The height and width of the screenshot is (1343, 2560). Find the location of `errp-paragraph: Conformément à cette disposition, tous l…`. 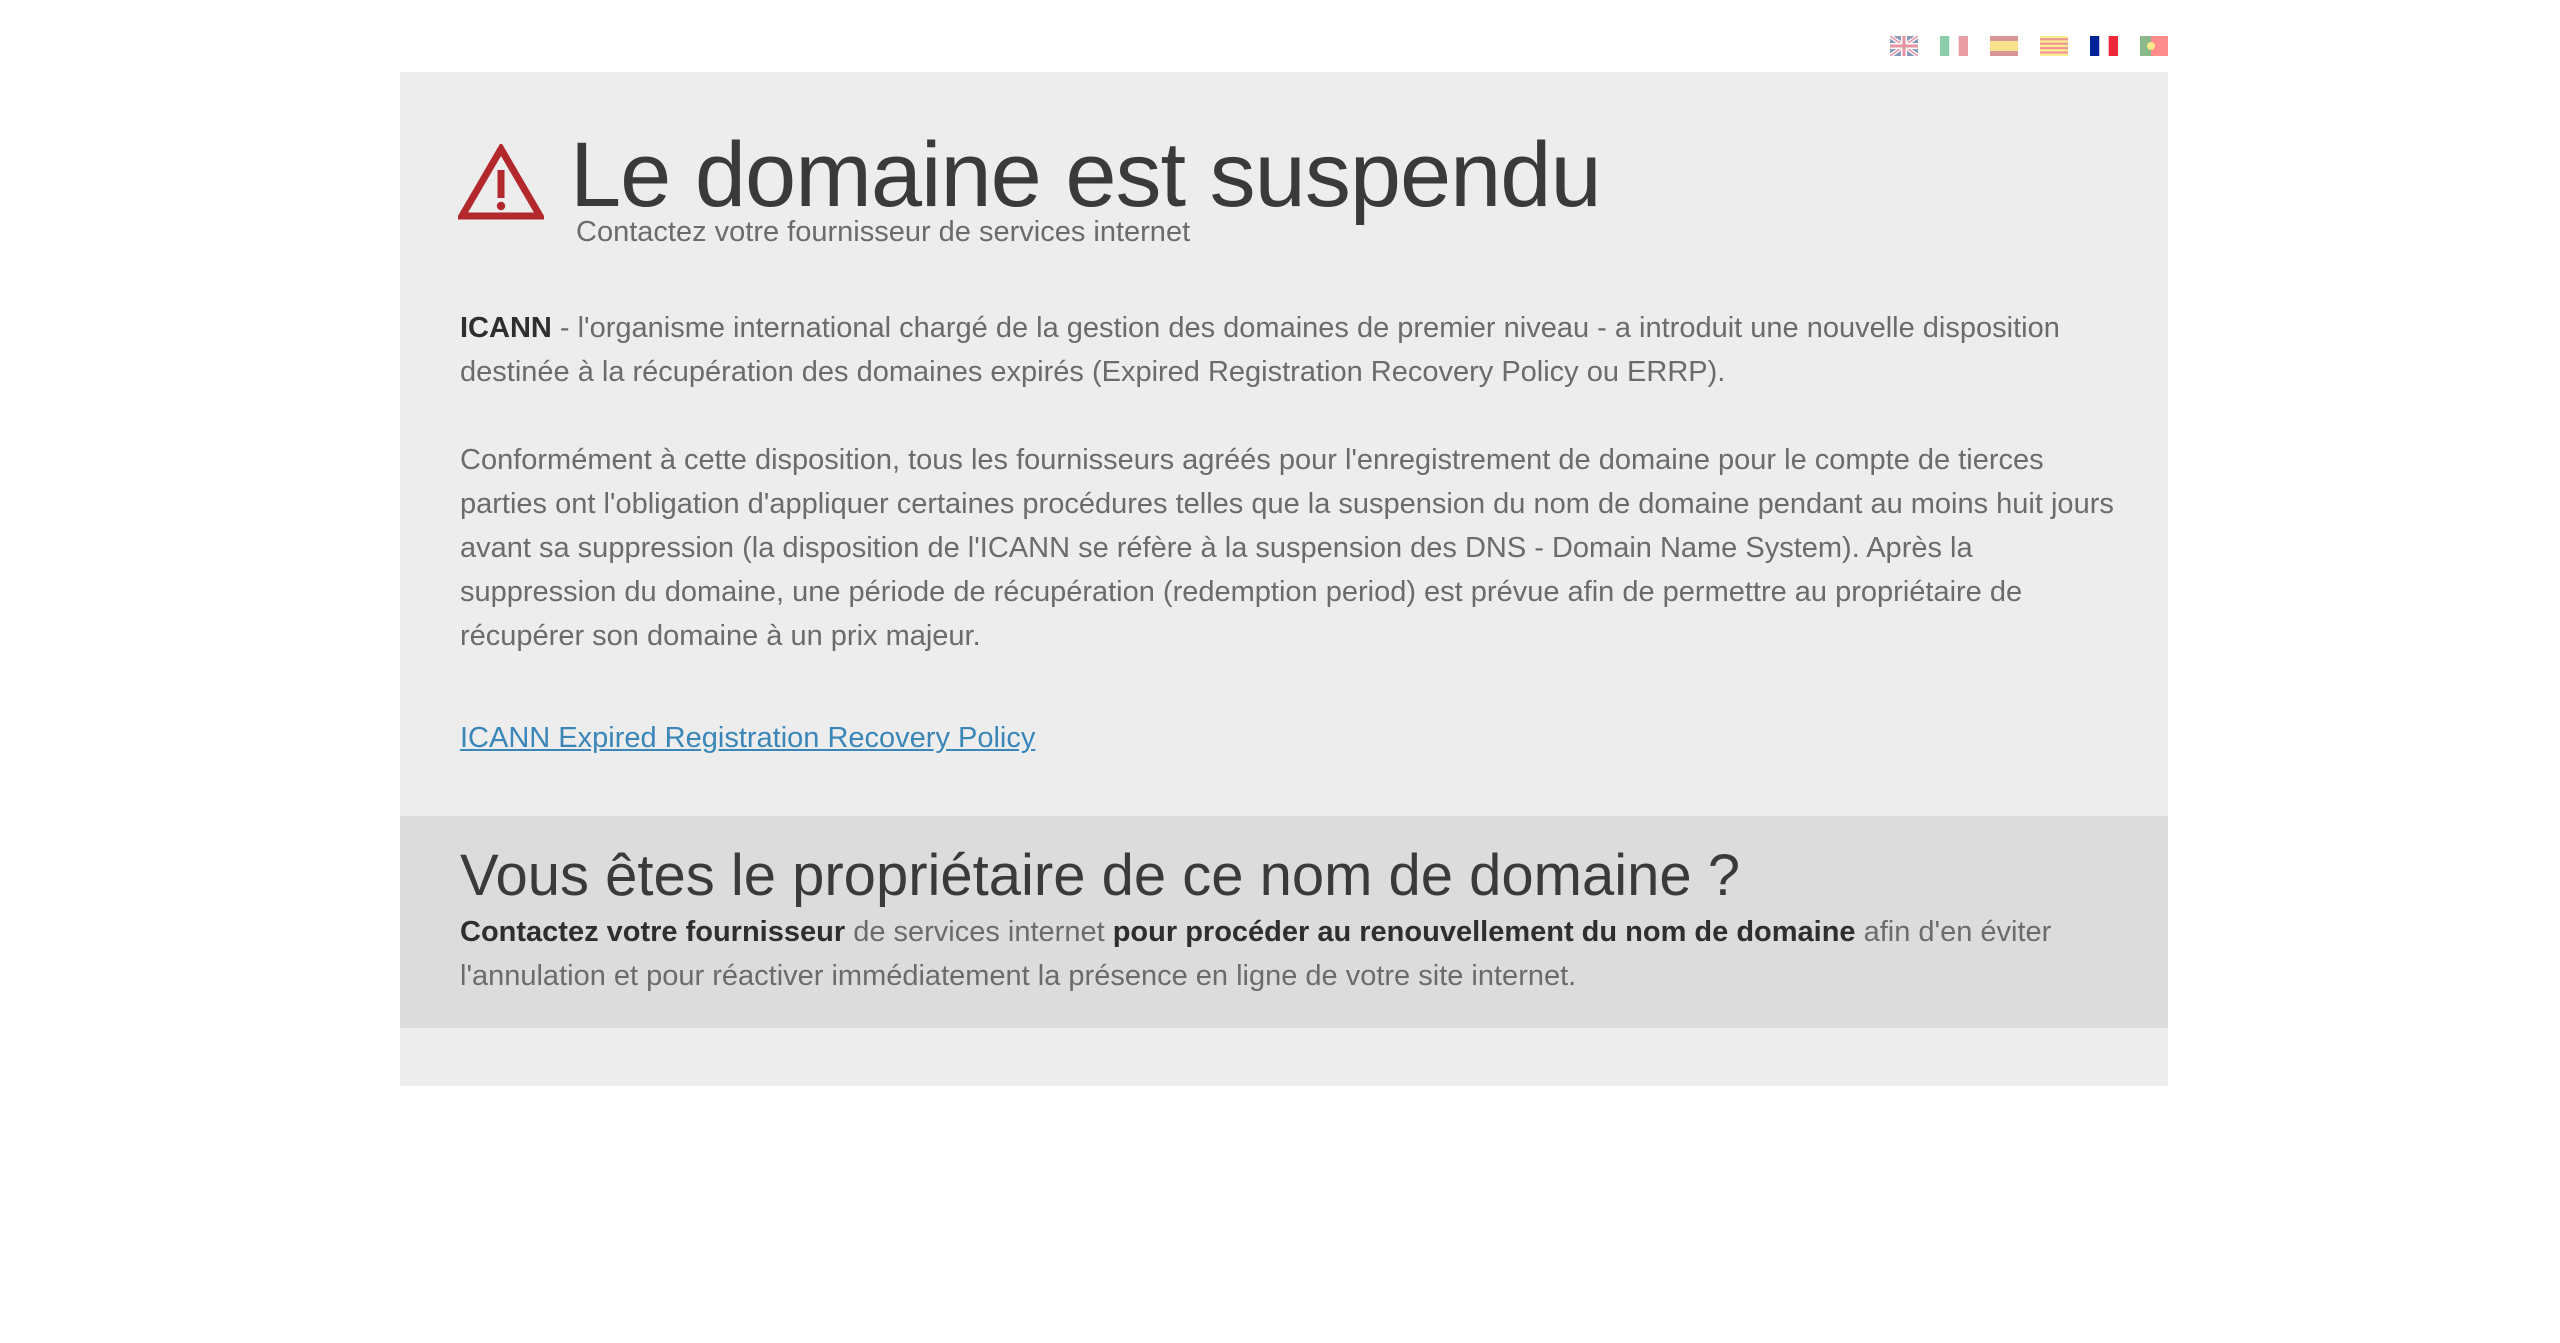

errp-paragraph: Conformément à cette disposition, tous l… is located at coordinates (1287, 548).